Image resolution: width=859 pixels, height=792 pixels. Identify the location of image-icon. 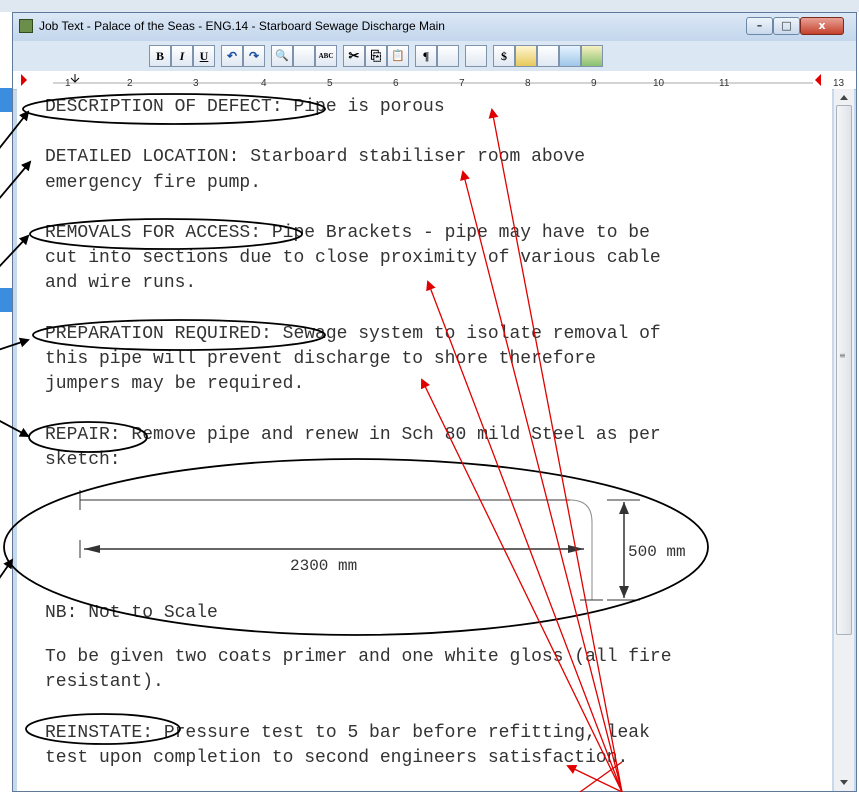
(570, 56).